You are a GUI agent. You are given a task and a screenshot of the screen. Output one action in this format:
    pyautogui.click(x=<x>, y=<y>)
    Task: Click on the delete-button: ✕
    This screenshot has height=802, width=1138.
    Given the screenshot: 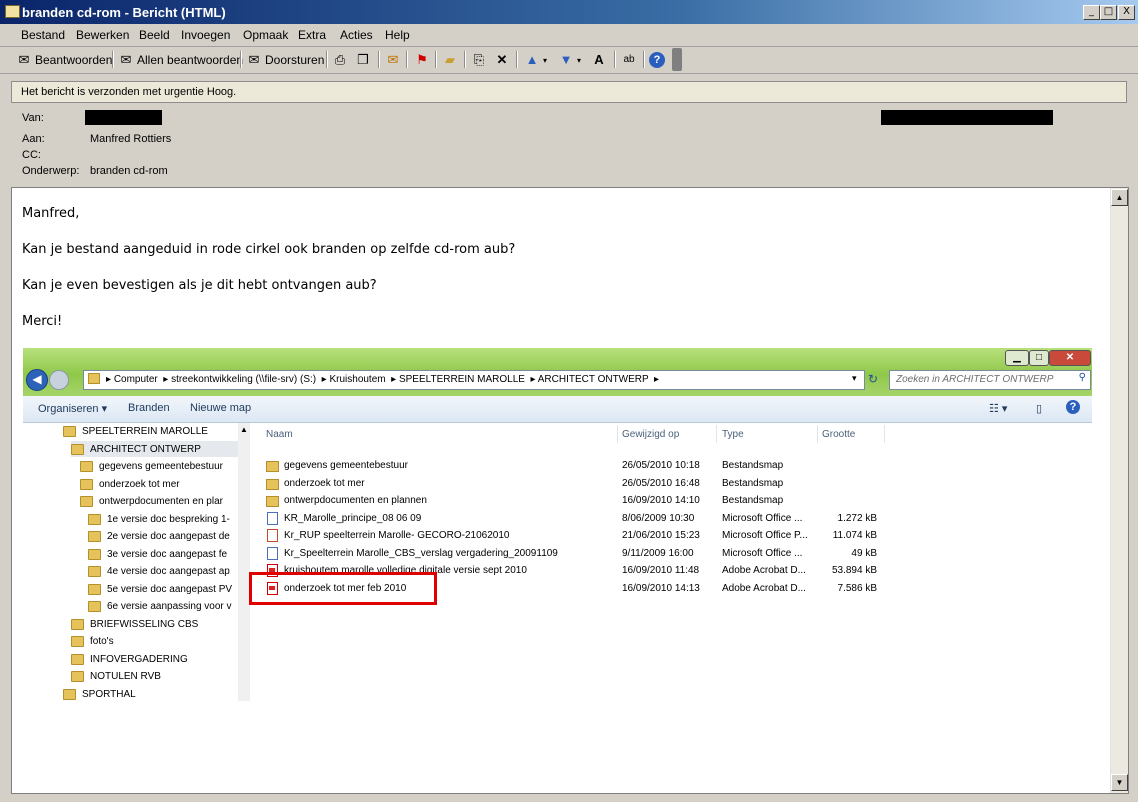 What is the action you would take?
    pyautogui.click(x=503, y=60)
    